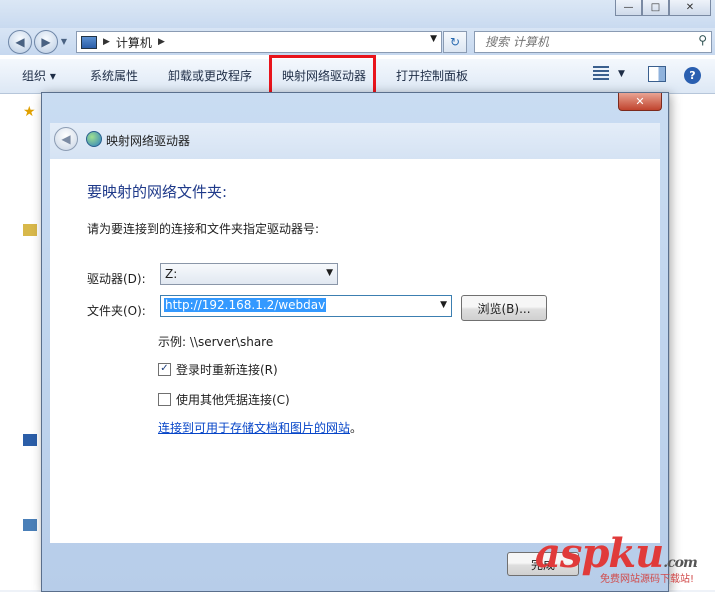  Describe the element at coordinates (356, 428) in the screenshot. I see `link-suffix: 。` at that location.